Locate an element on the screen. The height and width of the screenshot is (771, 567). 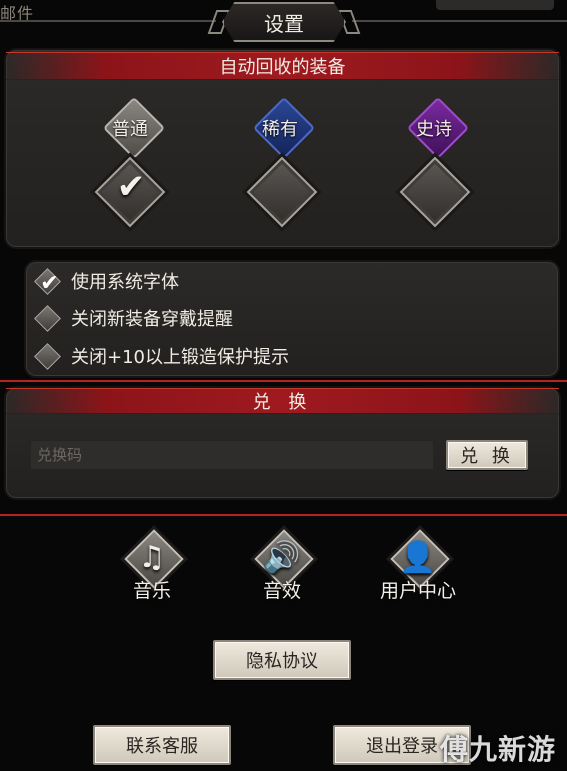
redeem-button: 兑 换 is located at coordinates (487, 455).